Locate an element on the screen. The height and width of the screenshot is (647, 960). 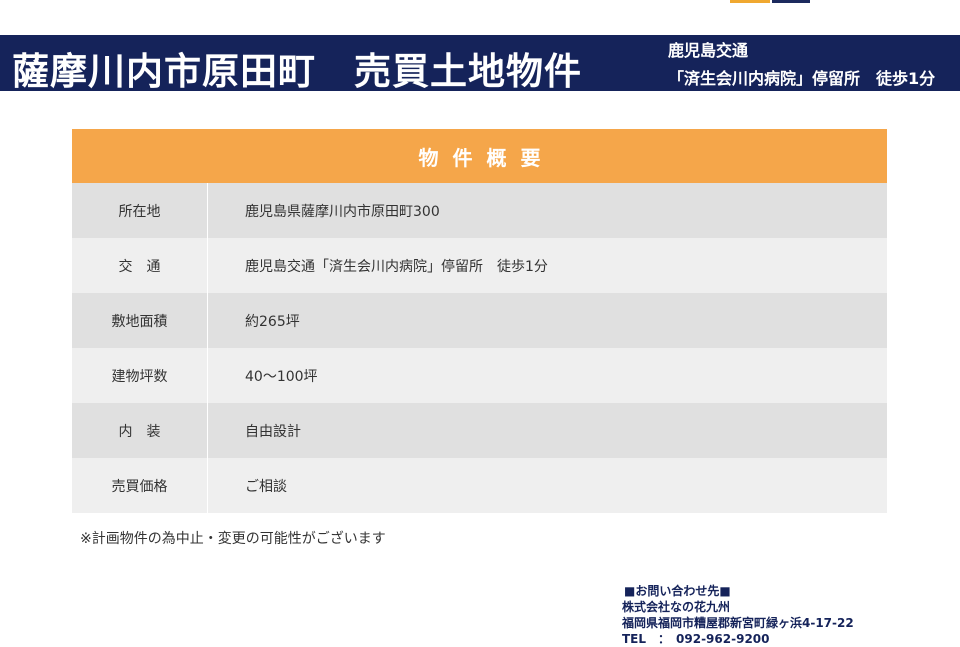
table-row-location: 所在地 鹿児島県薩摩川内市原田町300 is located at coordinates (479, 210).